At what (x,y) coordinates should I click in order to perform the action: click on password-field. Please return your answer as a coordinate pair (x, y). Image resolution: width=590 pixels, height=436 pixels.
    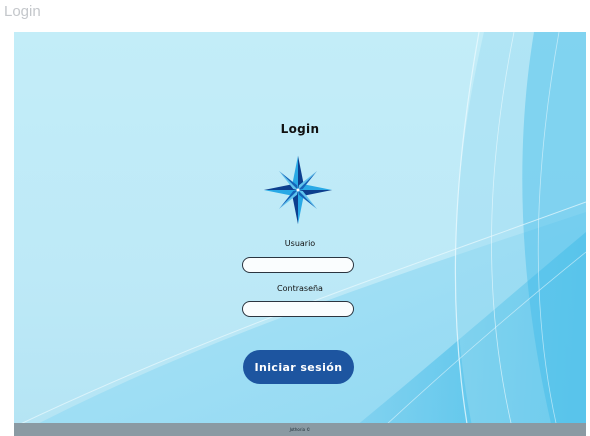
    Looking at the image, I should click on (298, 309).